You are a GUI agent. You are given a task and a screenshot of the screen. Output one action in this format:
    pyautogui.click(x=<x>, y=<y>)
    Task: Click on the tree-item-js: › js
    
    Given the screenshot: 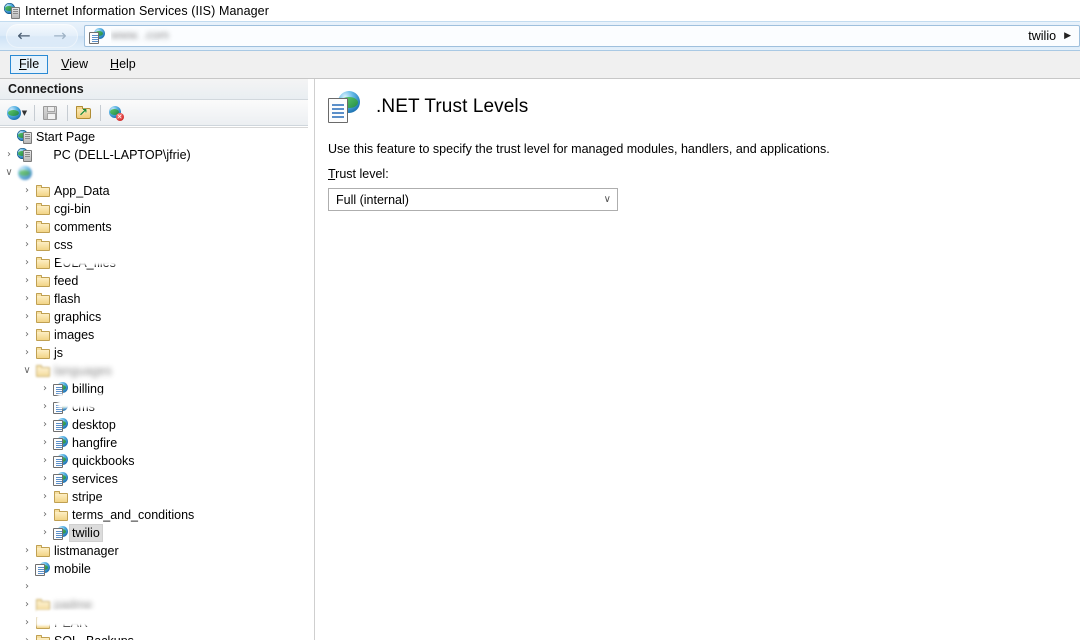 What is the action you would take?
    pyautogui.click(x=154, y=353)
    